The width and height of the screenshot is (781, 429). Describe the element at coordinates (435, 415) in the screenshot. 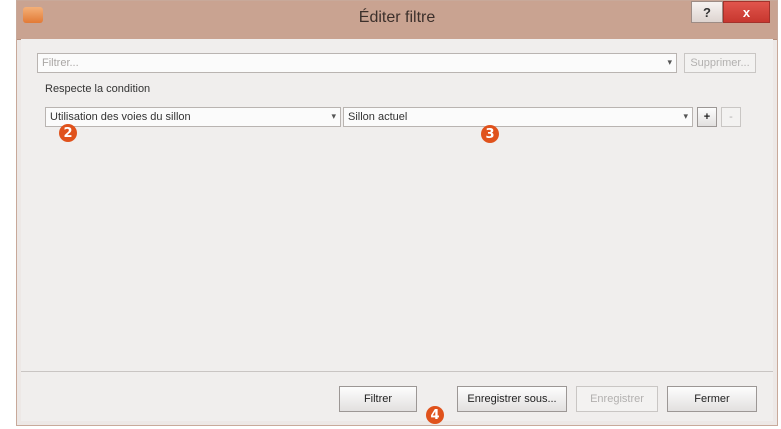

I see `annotation-badge-4: 4` at that location.